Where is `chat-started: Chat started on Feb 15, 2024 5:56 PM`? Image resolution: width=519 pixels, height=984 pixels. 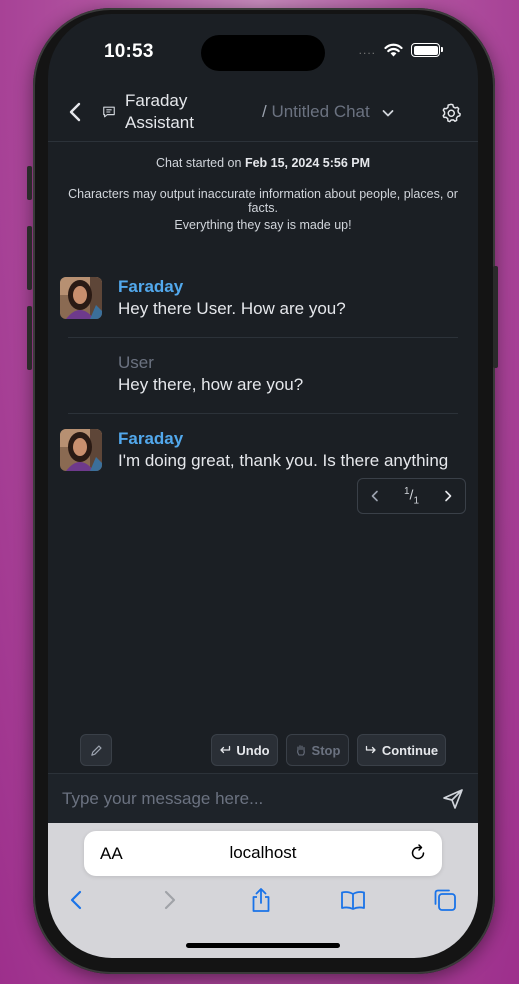
chat-started: Chat started on Feb 15, 2024 5:56 PM is located at coordinates (263, 163).